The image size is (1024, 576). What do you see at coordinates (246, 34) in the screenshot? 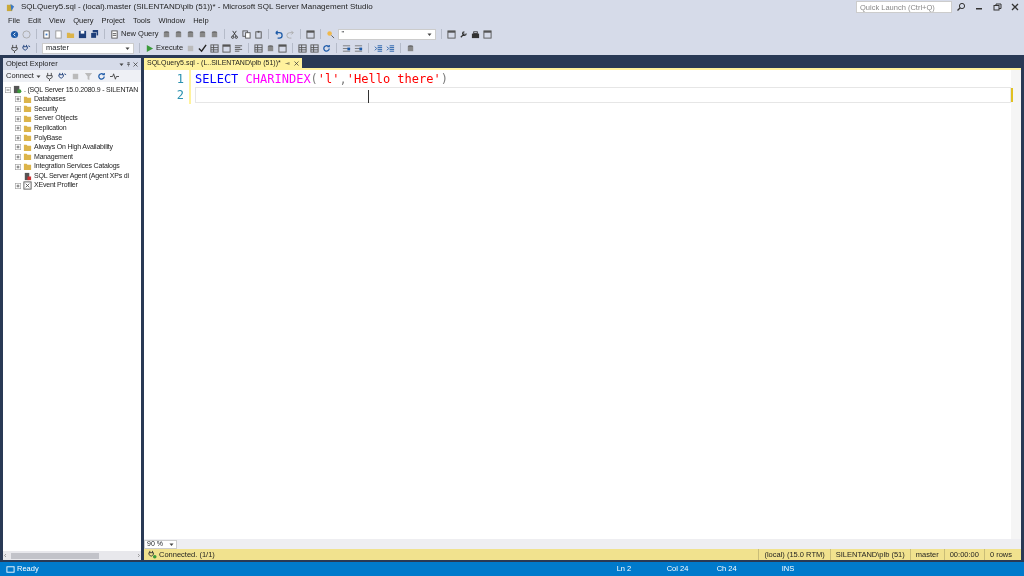
I see `copy-icon` at bounding box center [246, 34].